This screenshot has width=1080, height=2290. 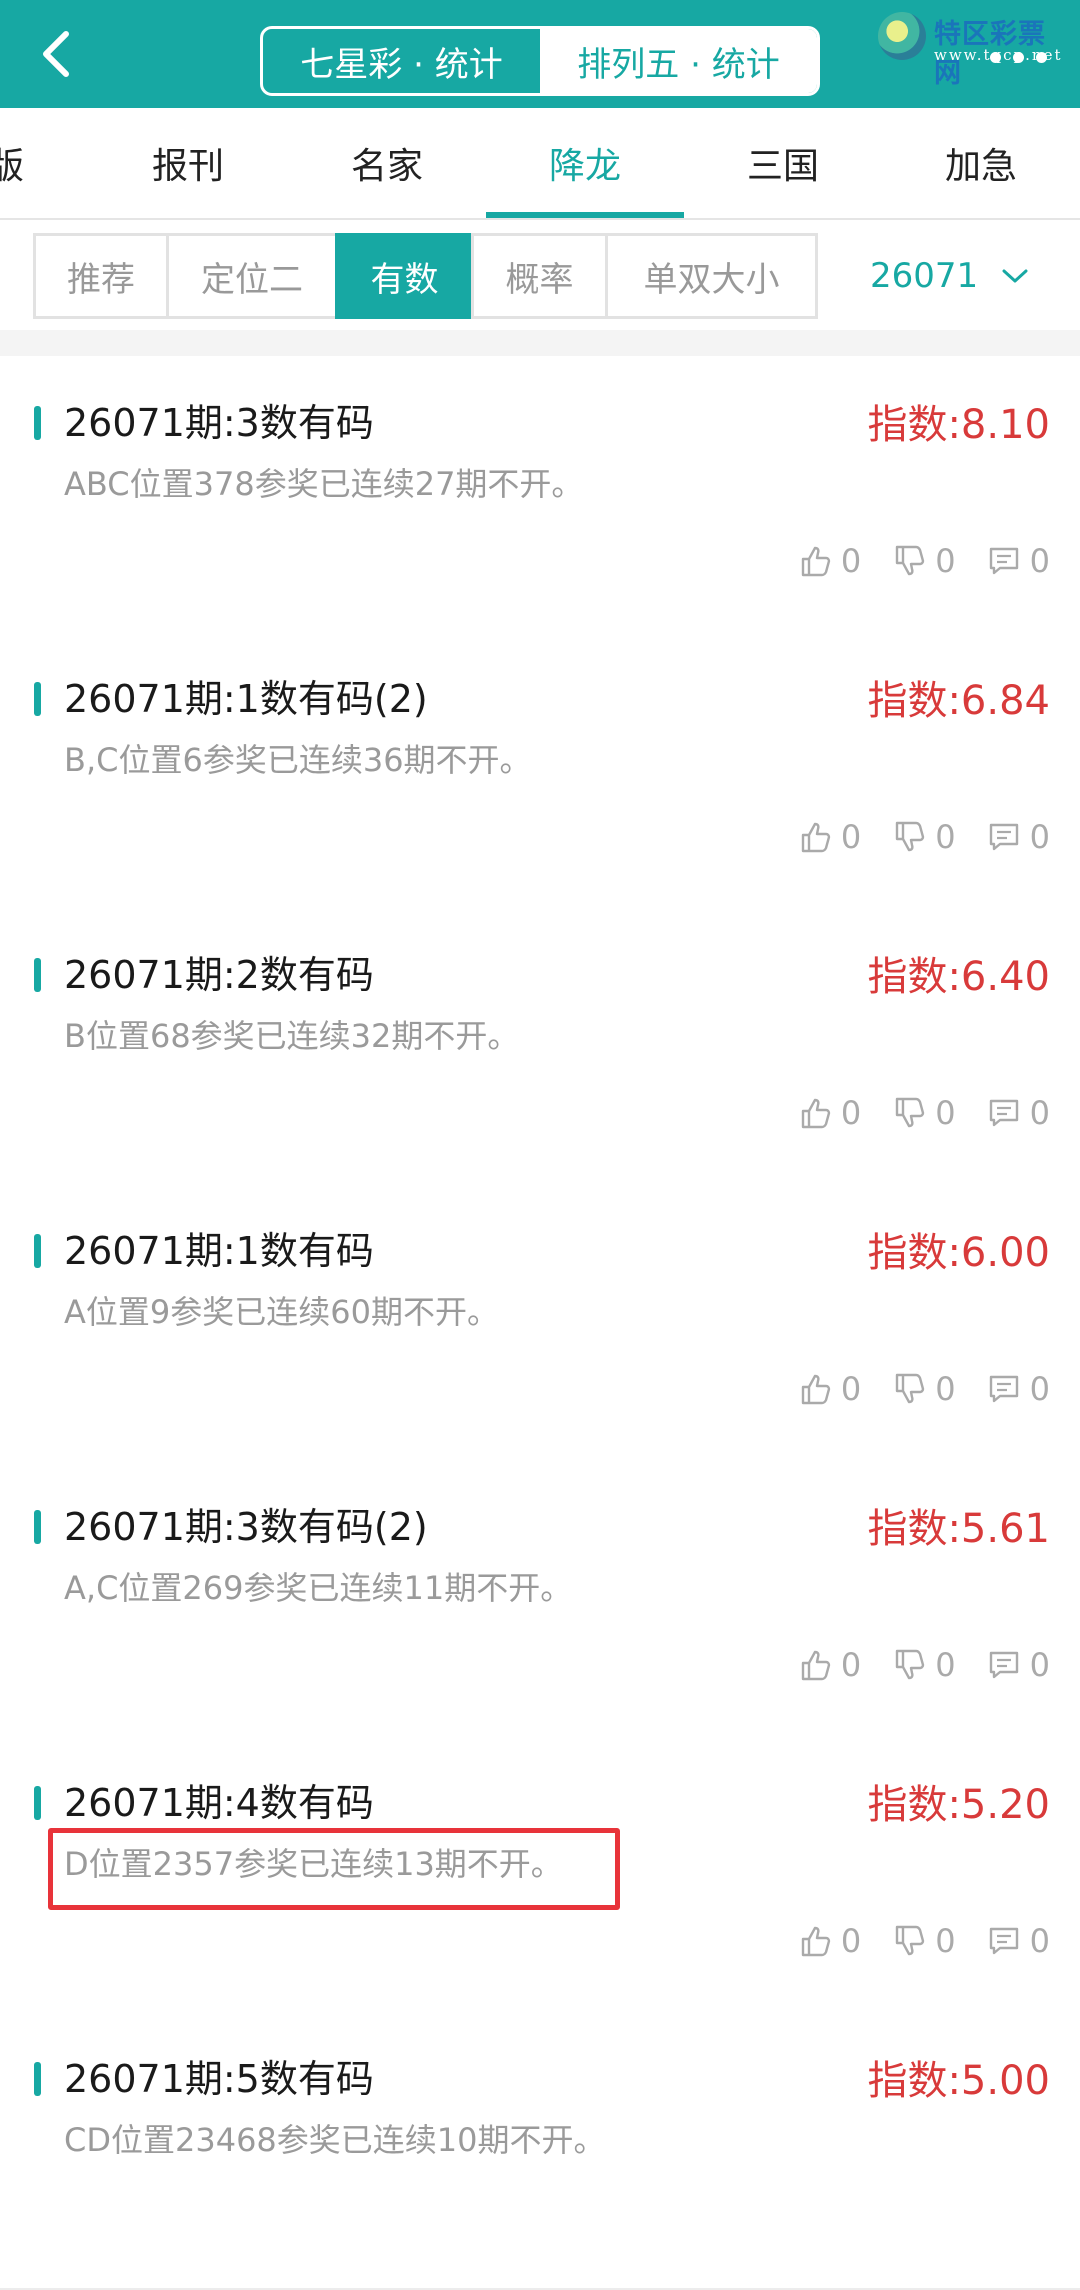 I want to click on back-arrow-icon, so click(x=58, y=54).